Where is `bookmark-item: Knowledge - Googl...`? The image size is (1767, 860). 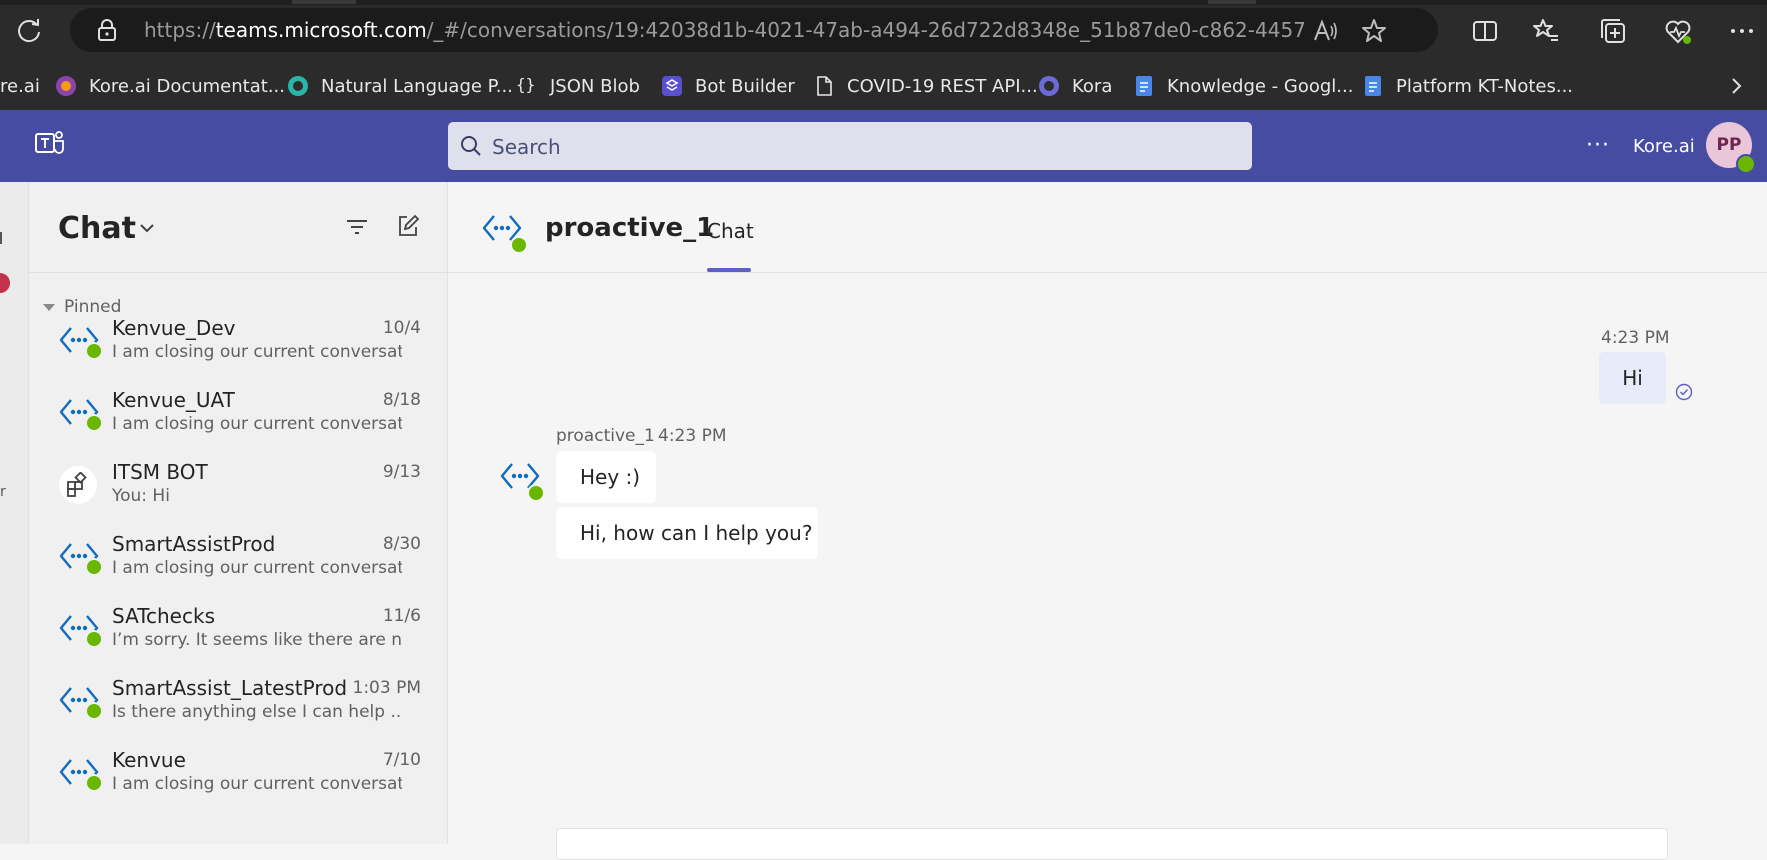 bookmark-item: Knowledge - Googl... is located at coordinates (1243, 86).